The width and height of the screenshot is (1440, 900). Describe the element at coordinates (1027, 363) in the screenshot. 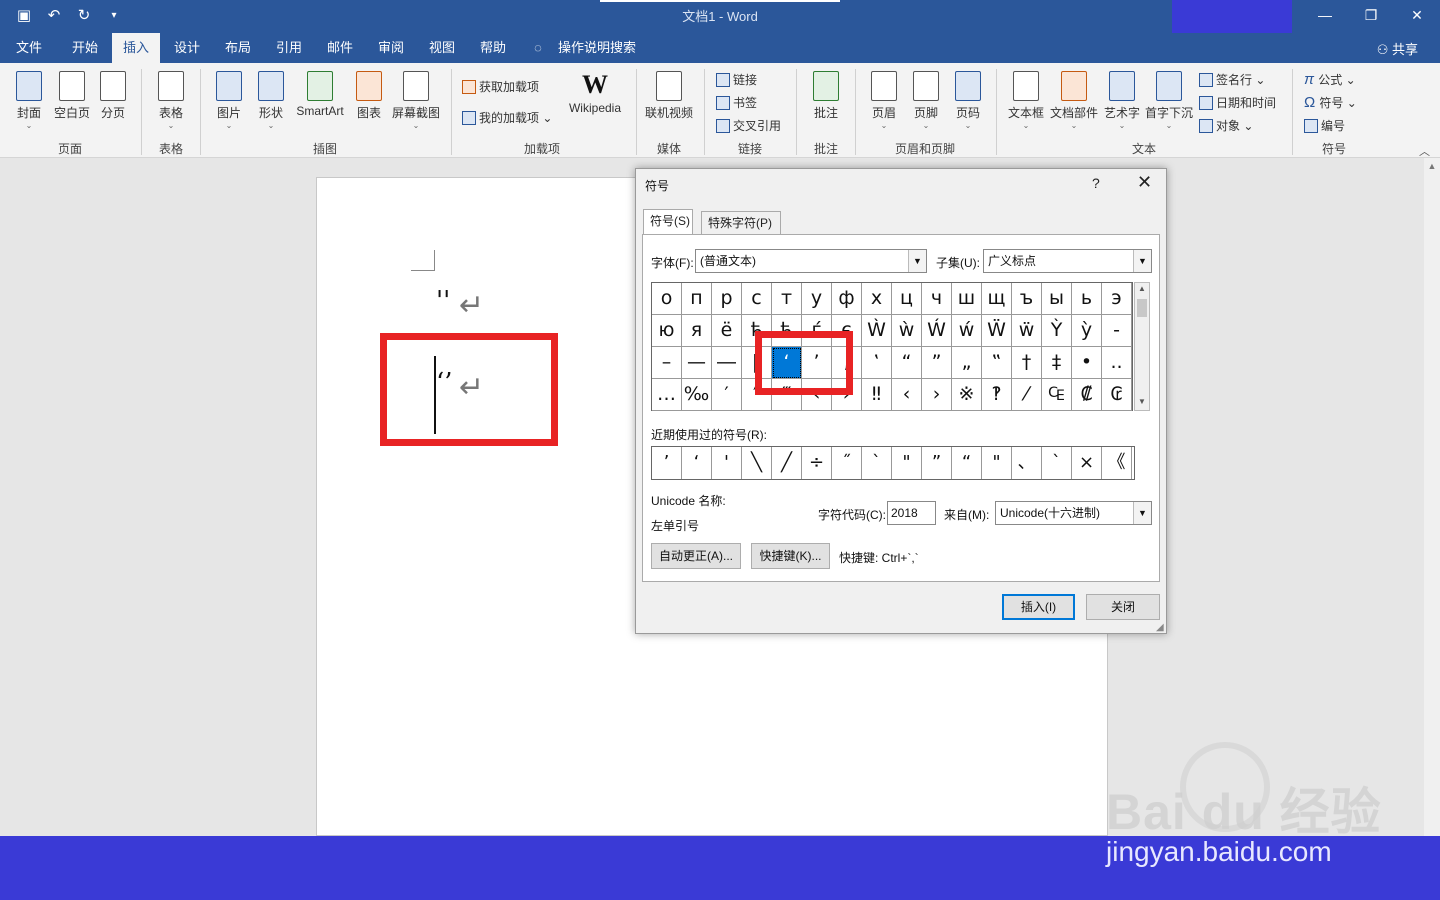

I see `symbol-cell: †` at that location.